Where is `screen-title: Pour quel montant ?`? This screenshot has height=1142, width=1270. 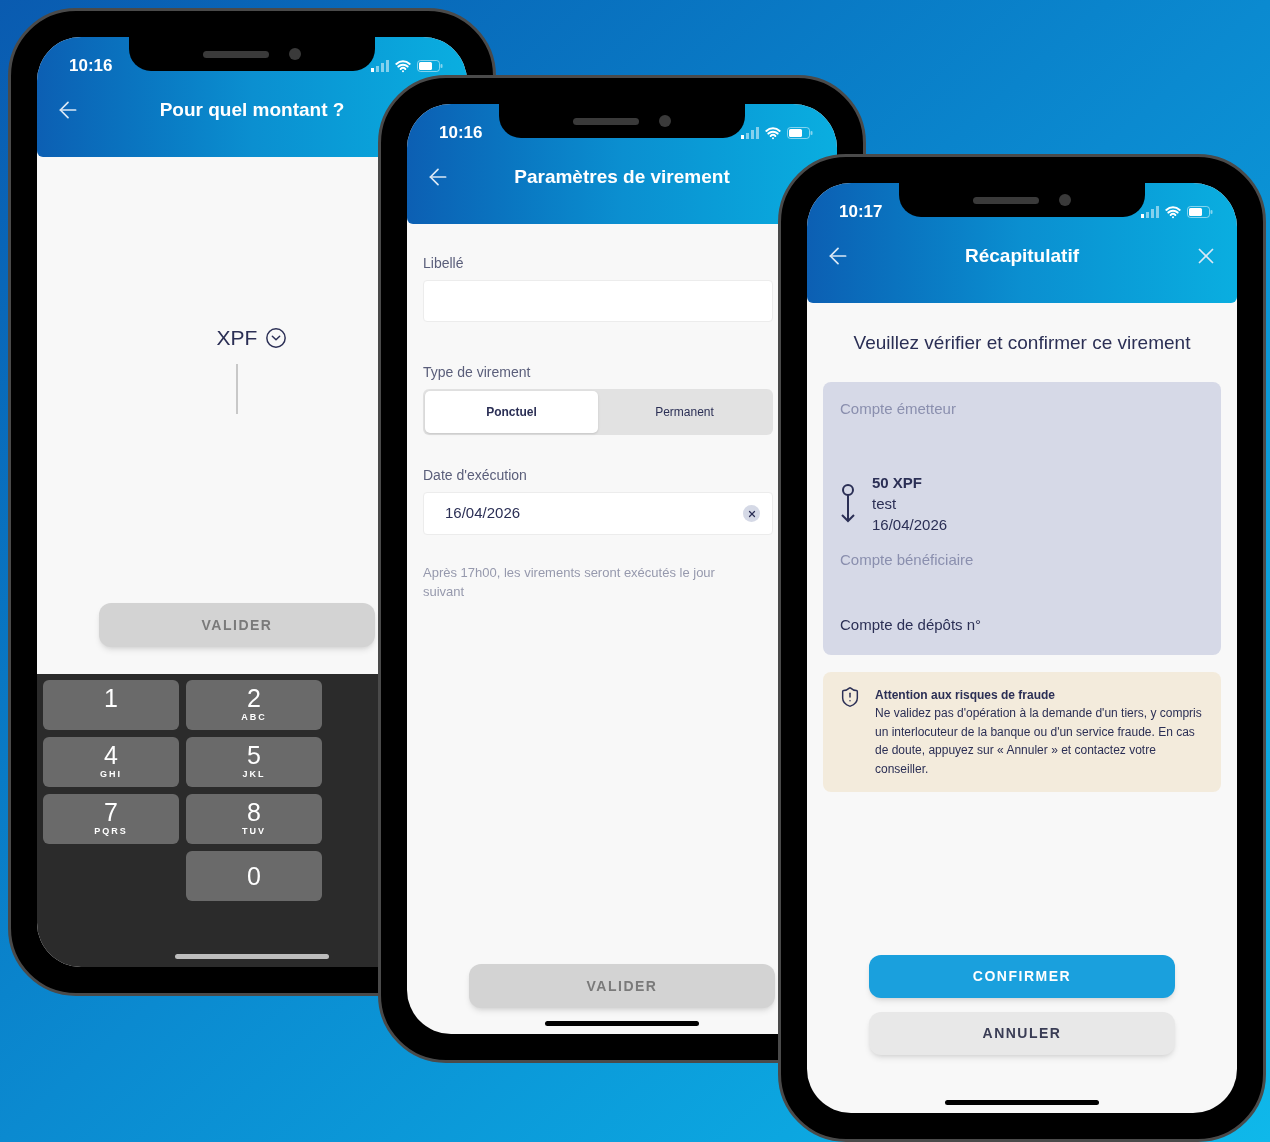 screen-title: Pour quel montant ? is located at coordinates (252, 109).